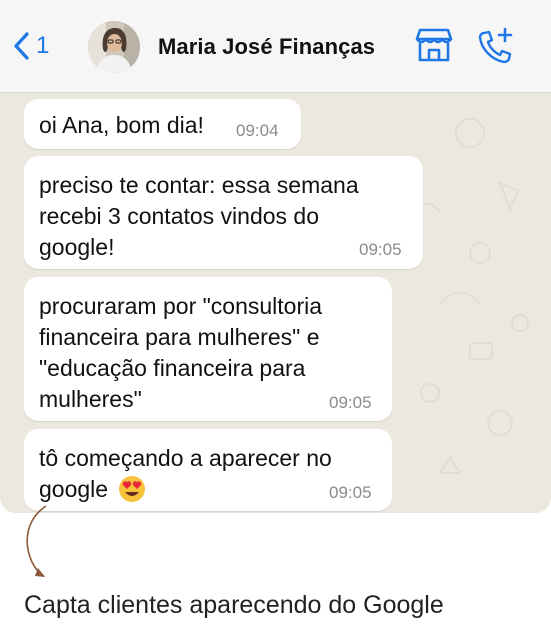 Image resolution: width=551 pixels, height=624 pixels. I want to click on chevron-left-icon, so click(21, 46).